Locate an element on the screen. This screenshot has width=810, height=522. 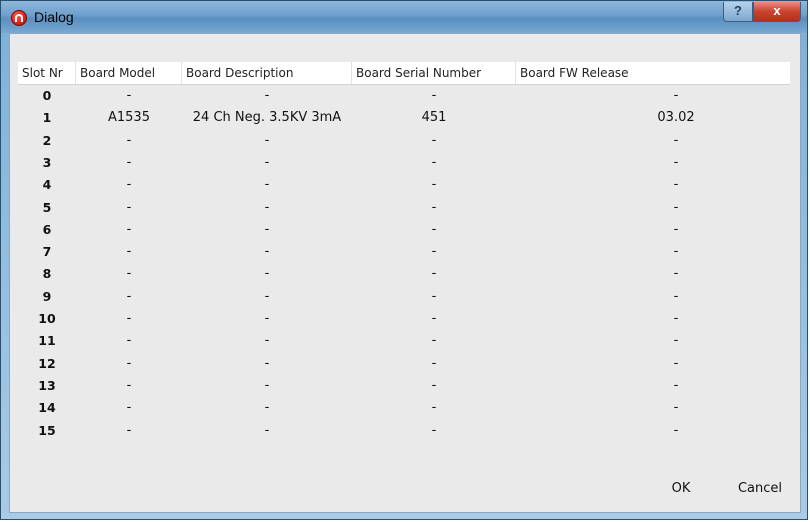
slot-nr-cell: 8 is located at coordinates (47, 274).